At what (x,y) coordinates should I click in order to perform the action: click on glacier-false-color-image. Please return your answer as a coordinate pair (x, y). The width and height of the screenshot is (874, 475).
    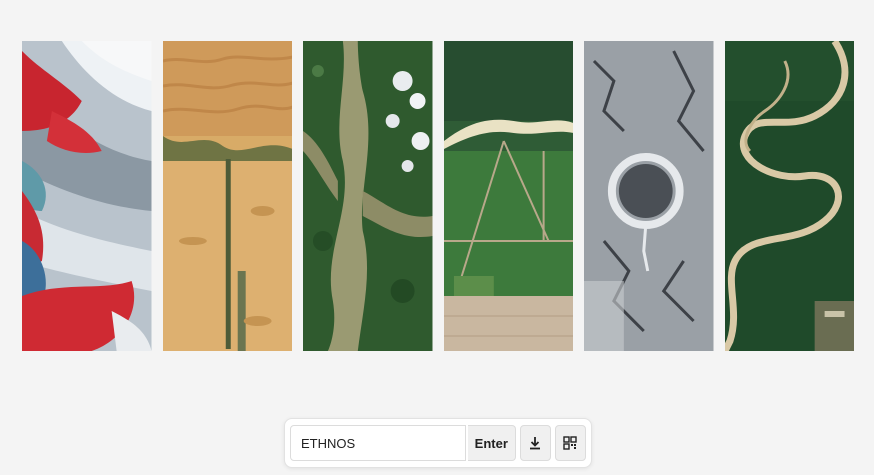
    Looking at the image, I should click on (87, 196).